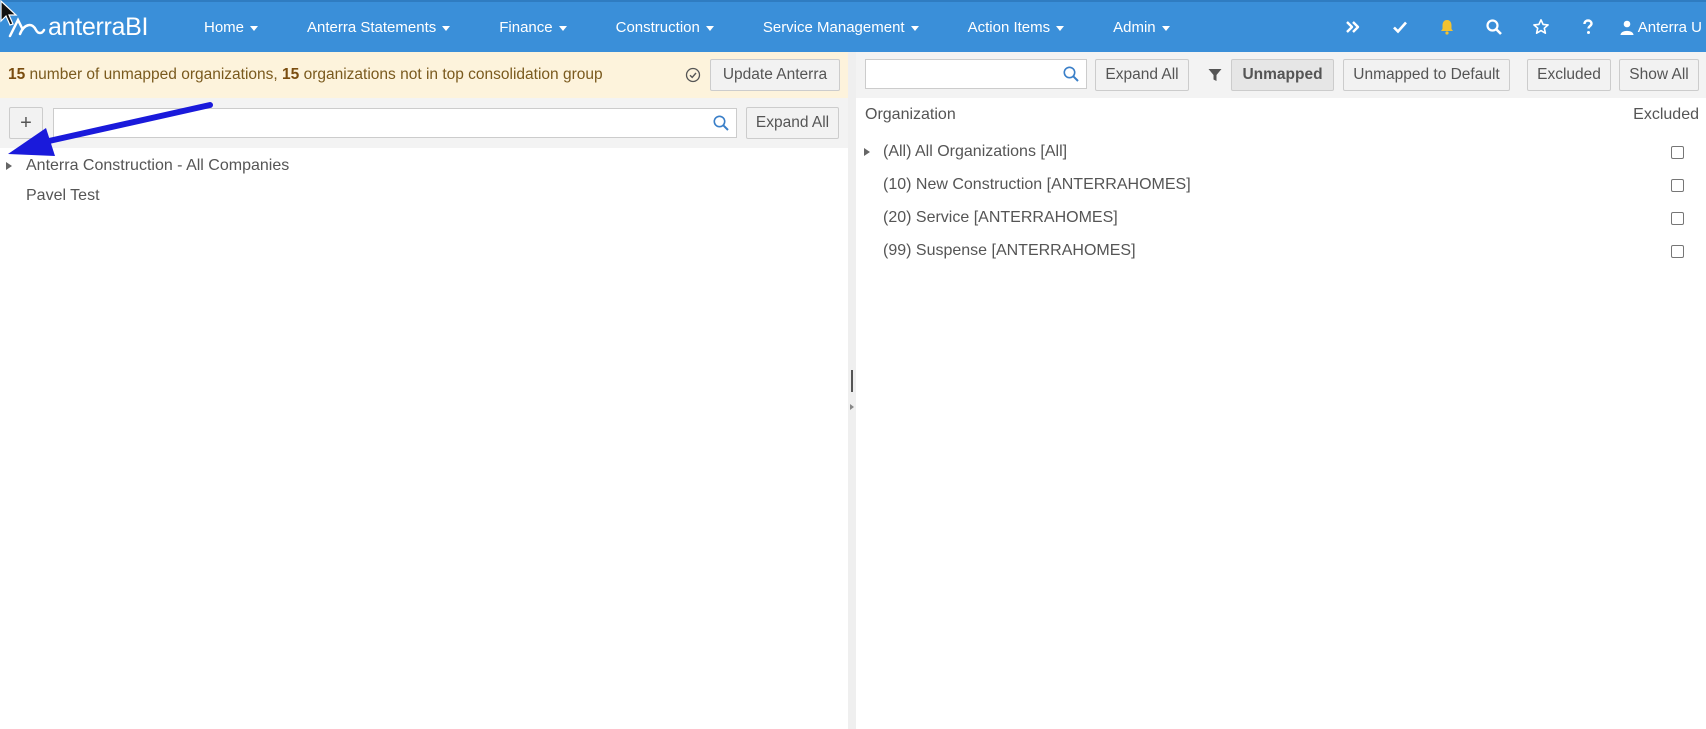 The width and height of the screenshot is (1706, 729). Describe the element at coordinates (1281, 152) in the screenshot. I see `grid-row-all-organizations: (All) All Organizations [All]` at that location.